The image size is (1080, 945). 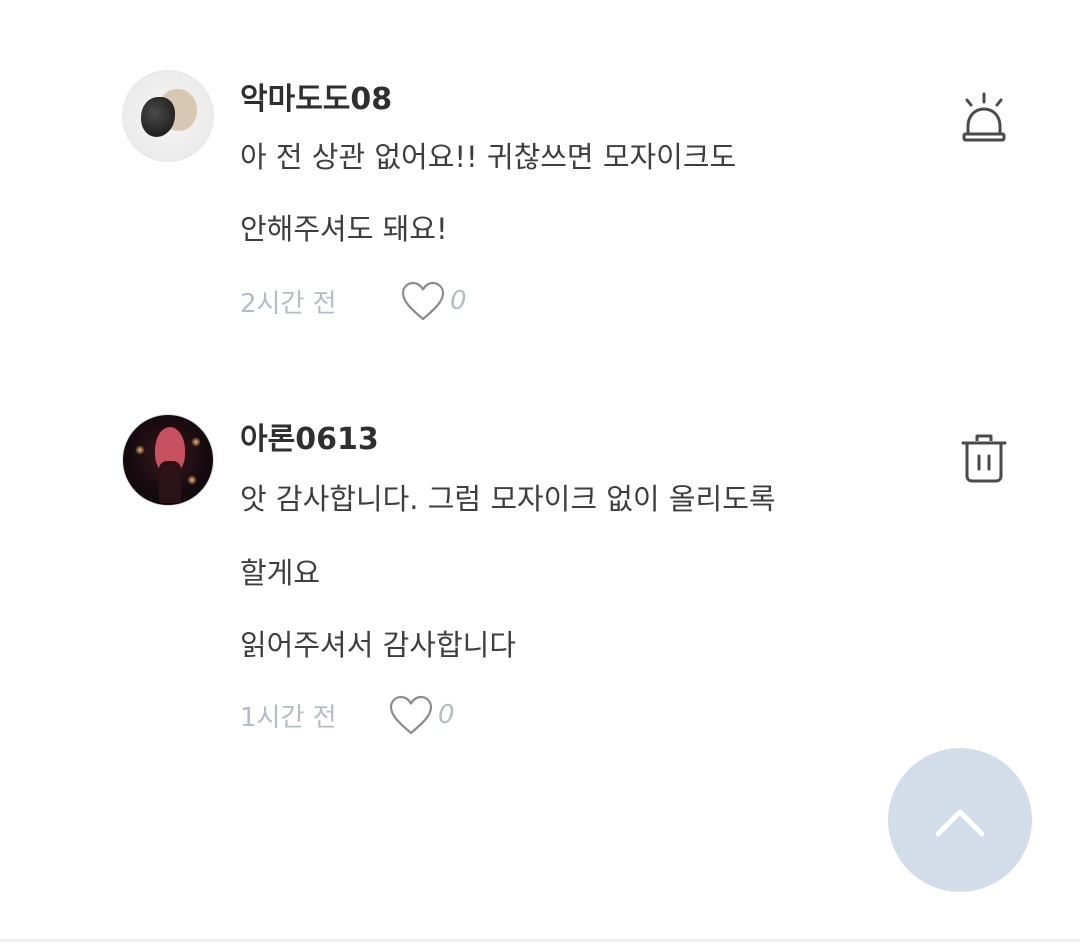 What do you see at coordinates (288, 717) in the screenshot?
I see `comment-time: 1시간 전` at bounding box center [288, 717].